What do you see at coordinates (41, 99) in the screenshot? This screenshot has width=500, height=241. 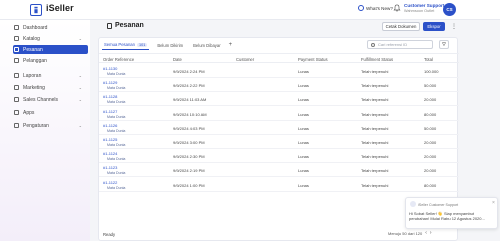 I see `sidebar-item-label: Sales Channels` at bounding box center [41, 99].